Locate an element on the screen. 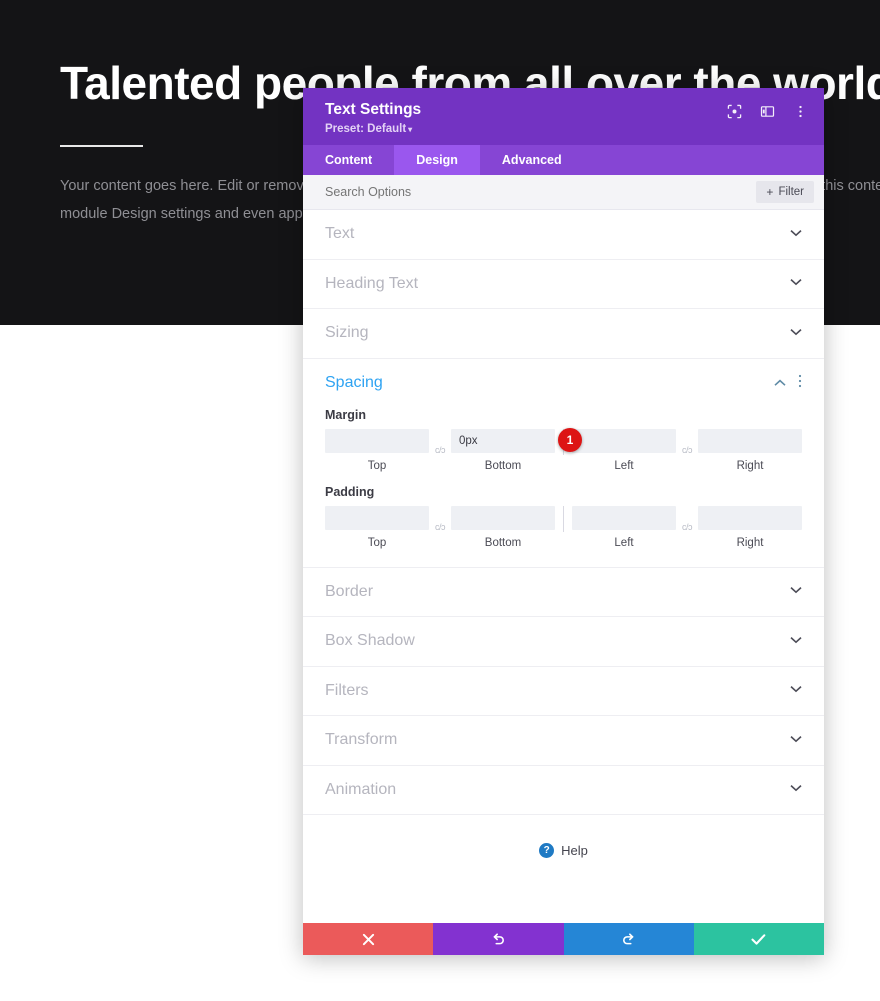  save-button is located at coordinates (758, 939).